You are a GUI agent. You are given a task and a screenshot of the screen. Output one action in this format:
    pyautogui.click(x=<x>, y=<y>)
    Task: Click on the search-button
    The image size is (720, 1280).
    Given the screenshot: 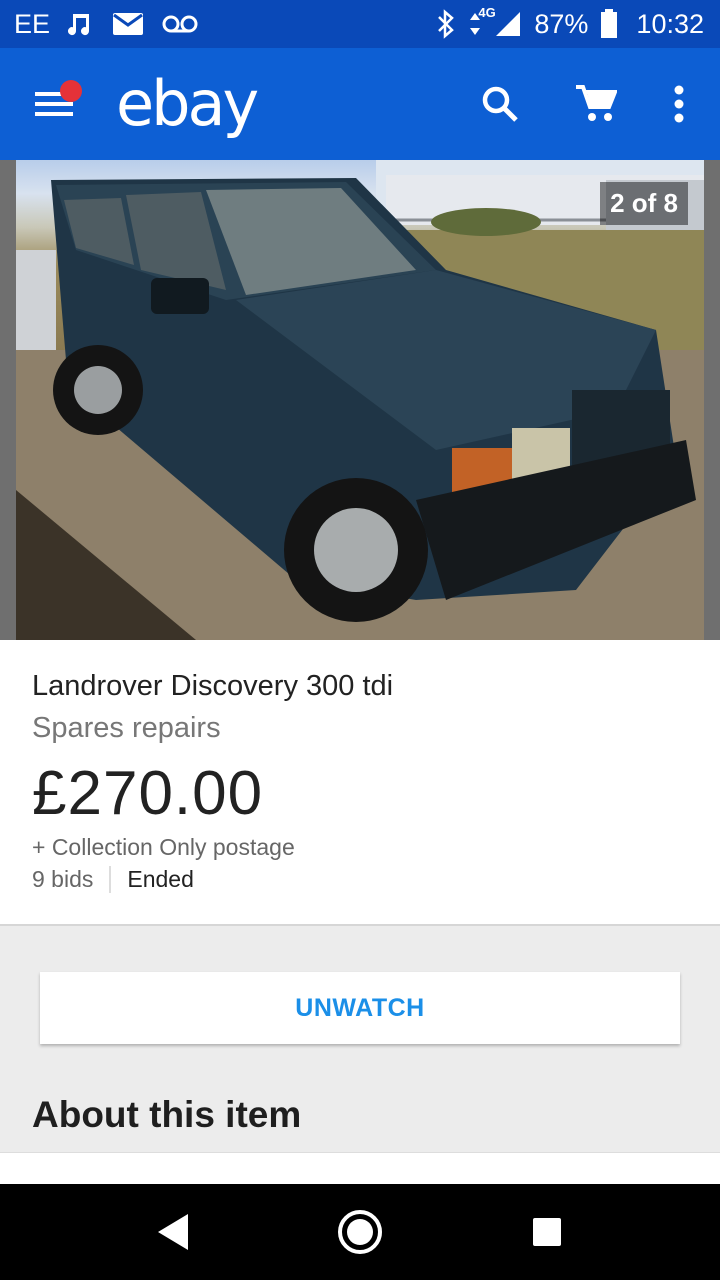 What is the action you would take?
    pyautogui.click(x=500, y=104)
    